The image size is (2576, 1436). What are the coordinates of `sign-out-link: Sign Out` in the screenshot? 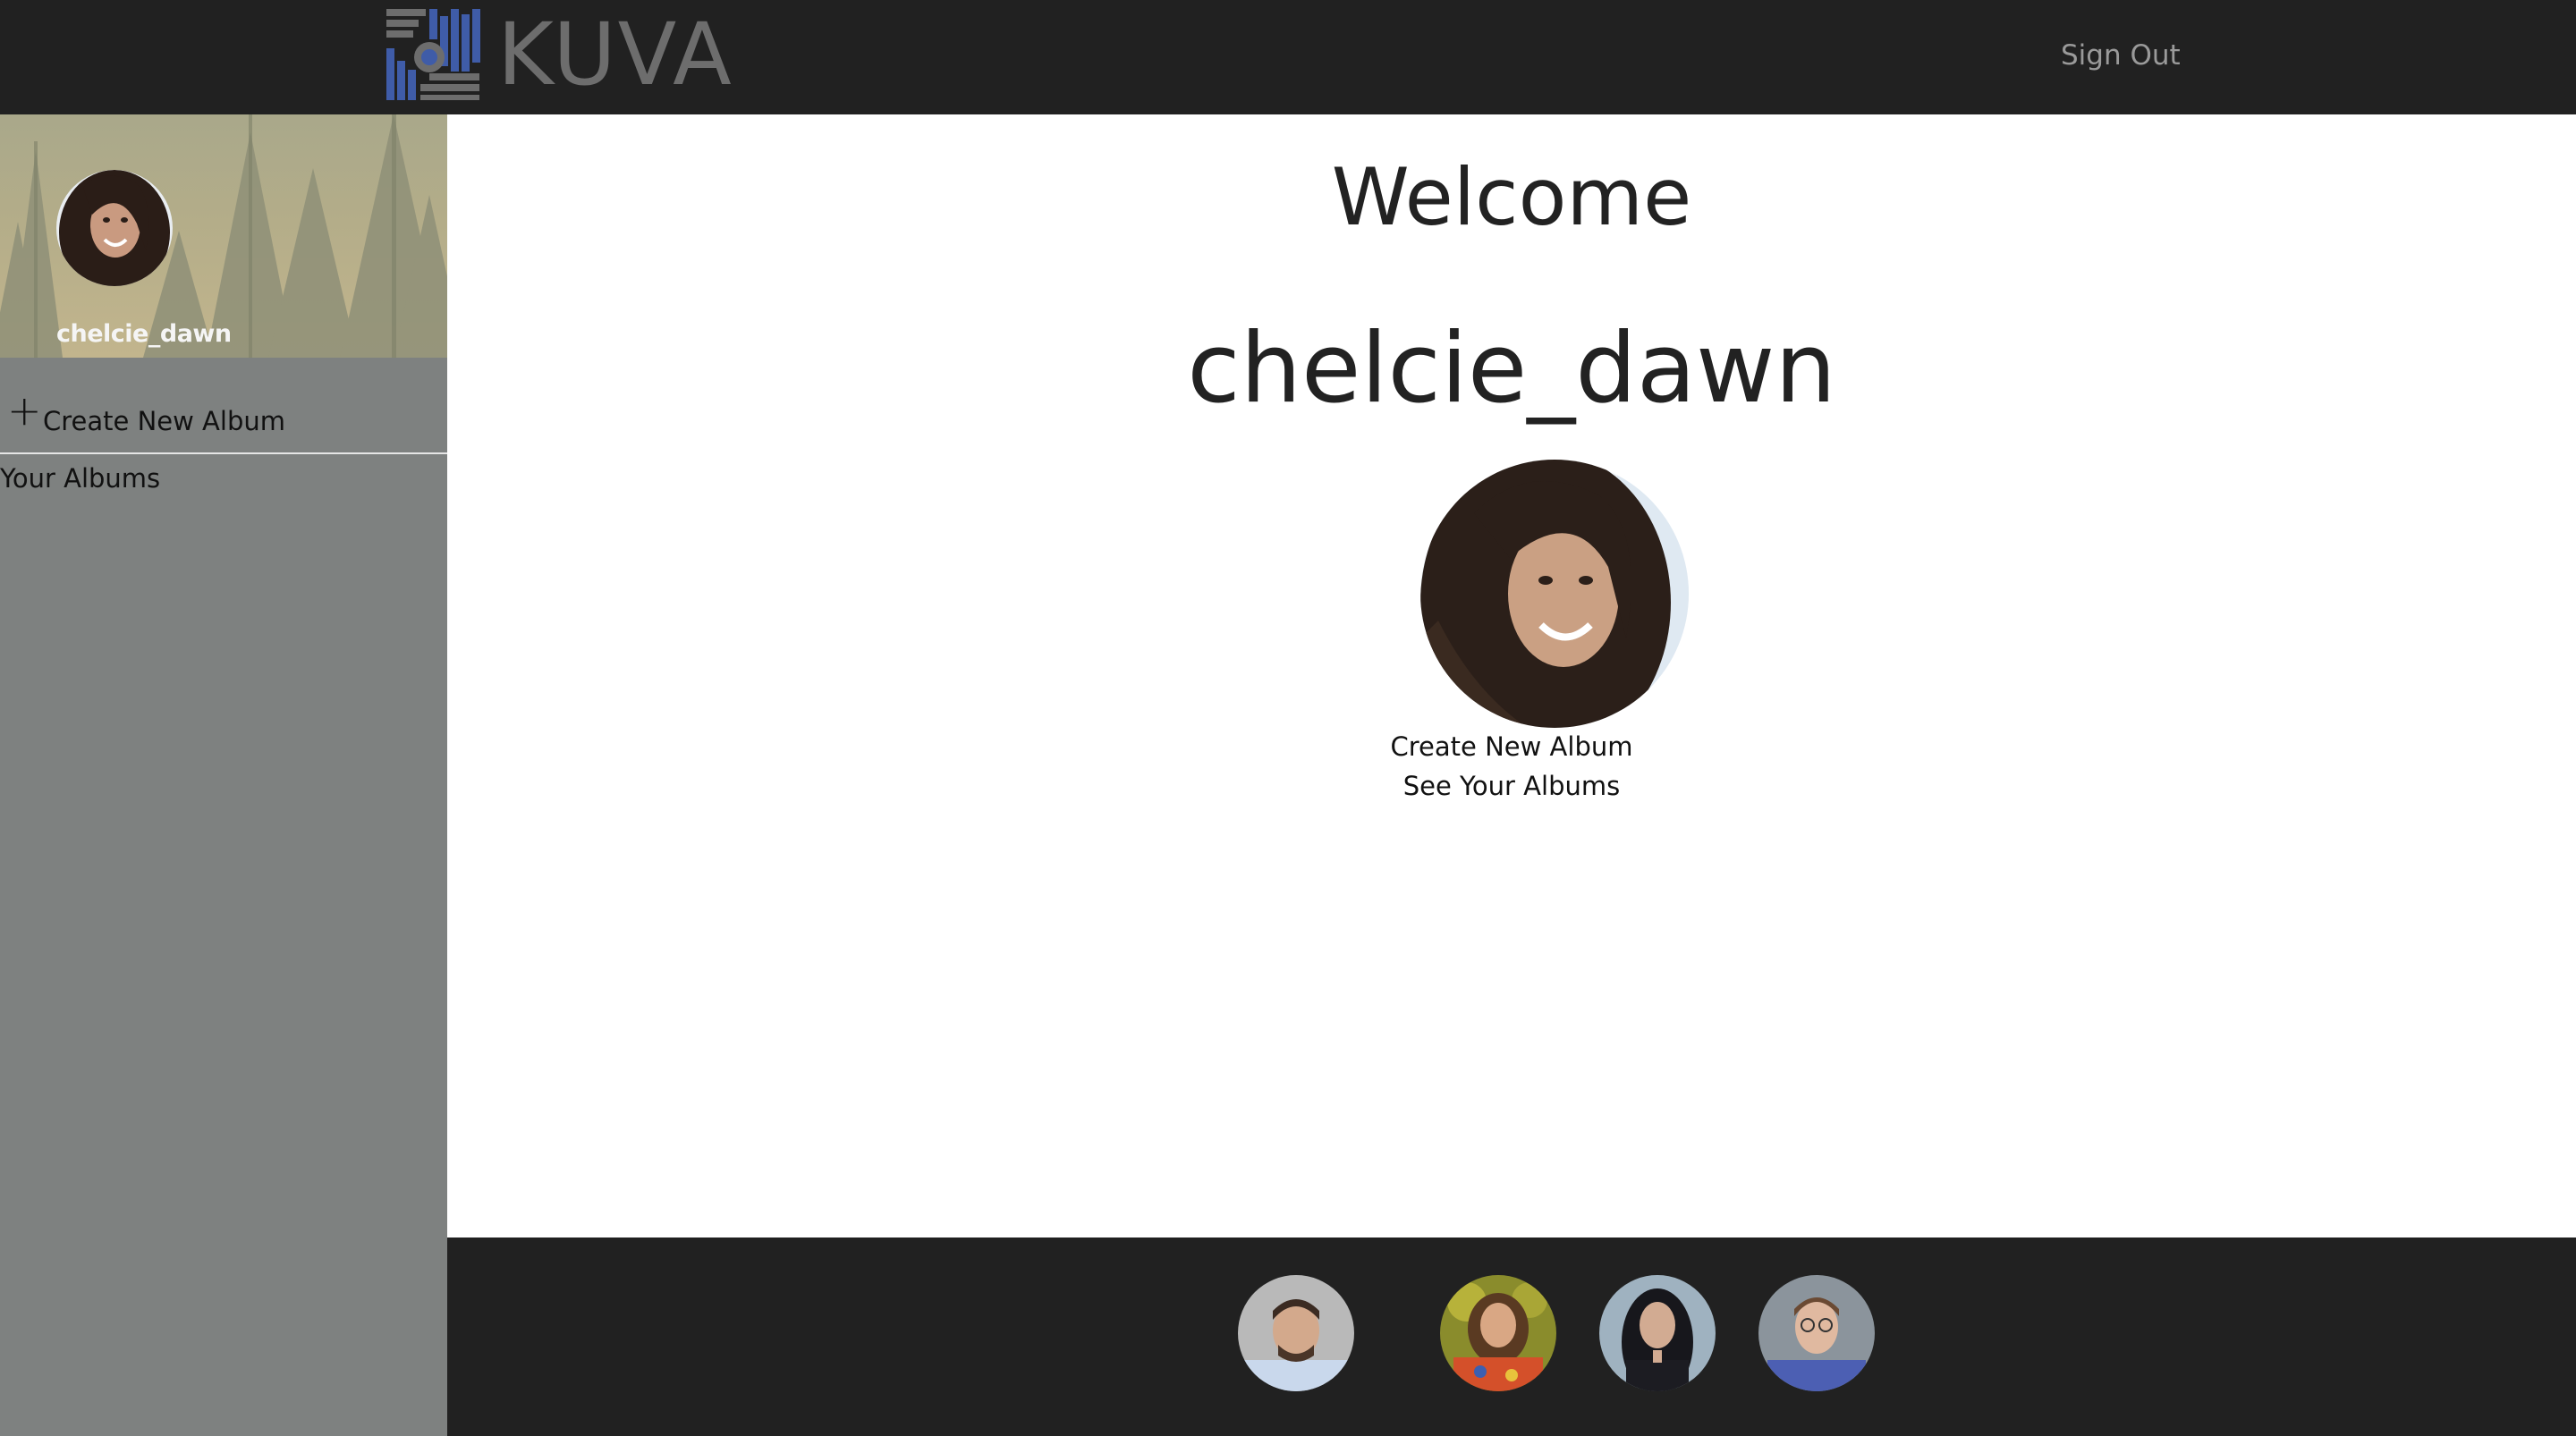 It's located at (2121, 55).